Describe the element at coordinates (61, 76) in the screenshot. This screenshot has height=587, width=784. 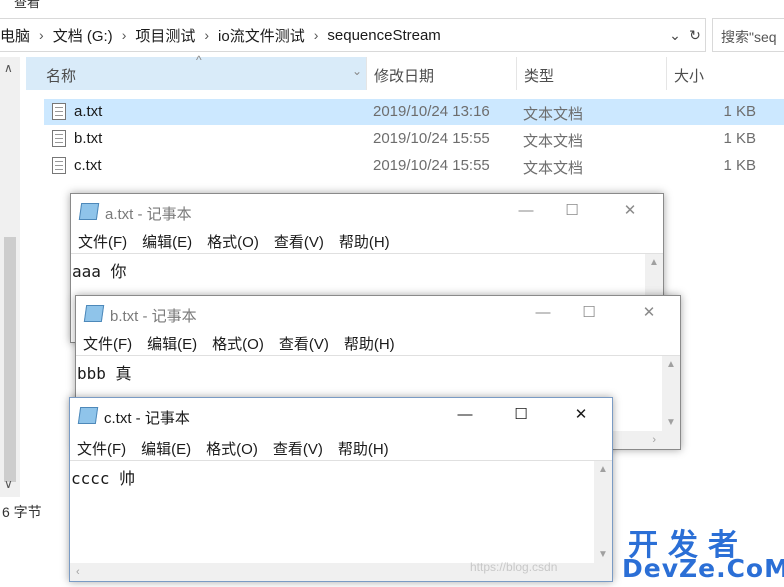
I see `column-name-label: 名称` at that location.